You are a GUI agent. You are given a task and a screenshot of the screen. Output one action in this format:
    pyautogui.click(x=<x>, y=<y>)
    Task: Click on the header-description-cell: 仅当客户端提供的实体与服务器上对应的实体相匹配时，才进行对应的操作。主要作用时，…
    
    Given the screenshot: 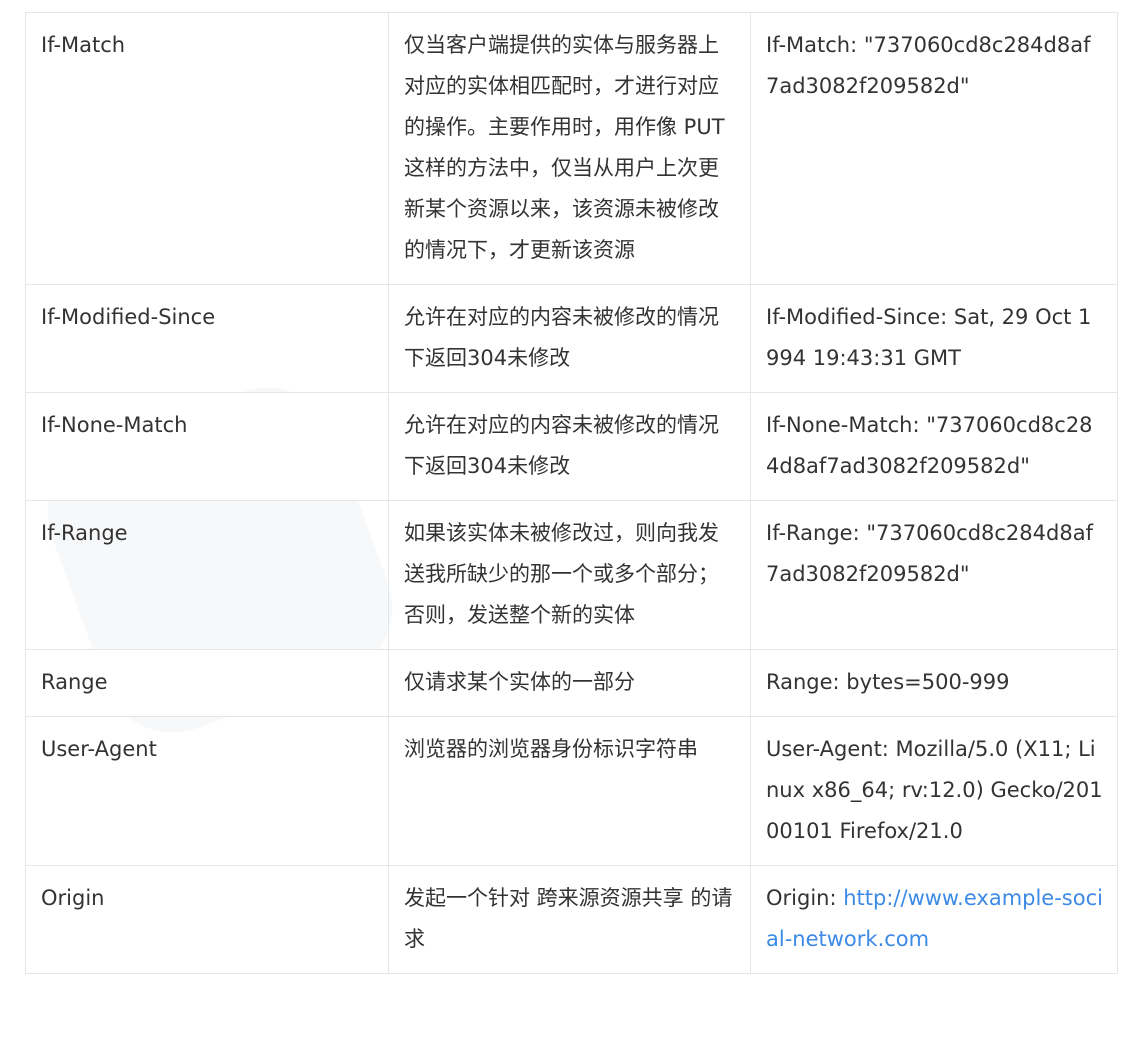 What is the action you would take?
    pyautogui.click(x=569, y=148)
    